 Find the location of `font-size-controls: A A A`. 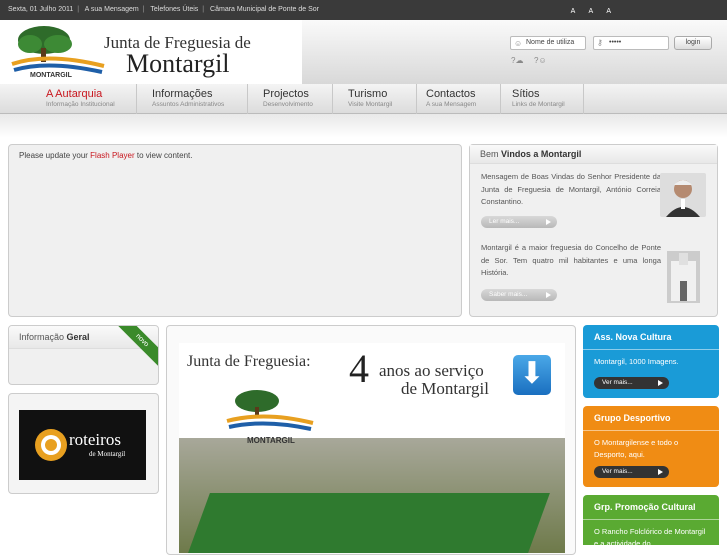

font-size-controls: A A A is located at coordinates (594, 12).